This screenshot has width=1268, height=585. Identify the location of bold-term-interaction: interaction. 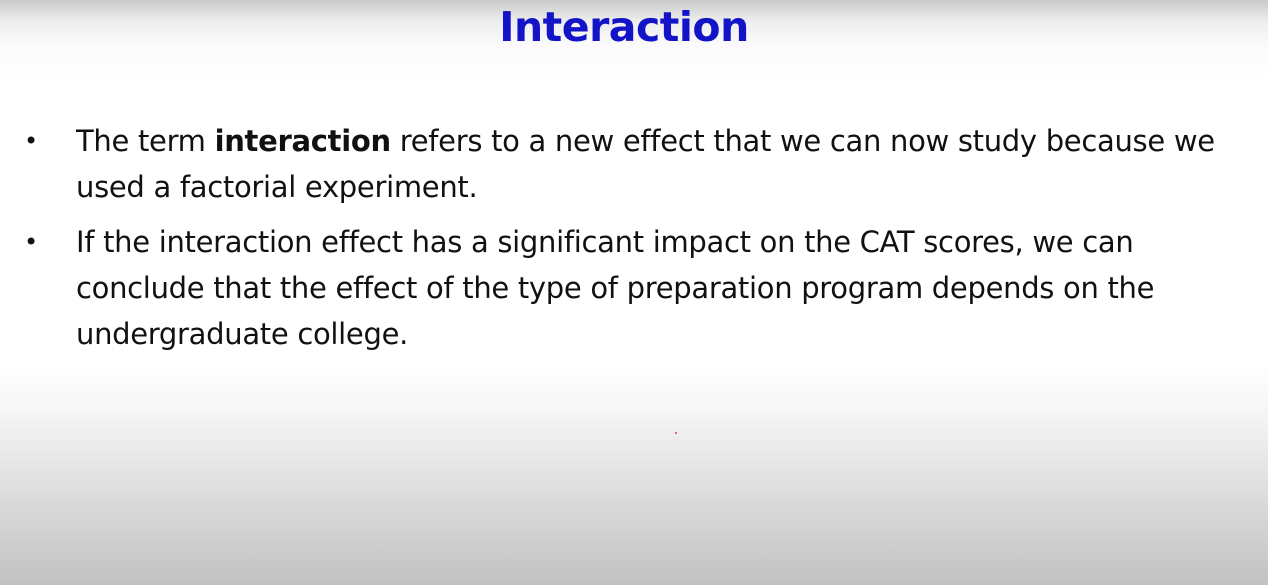
(303, 141).